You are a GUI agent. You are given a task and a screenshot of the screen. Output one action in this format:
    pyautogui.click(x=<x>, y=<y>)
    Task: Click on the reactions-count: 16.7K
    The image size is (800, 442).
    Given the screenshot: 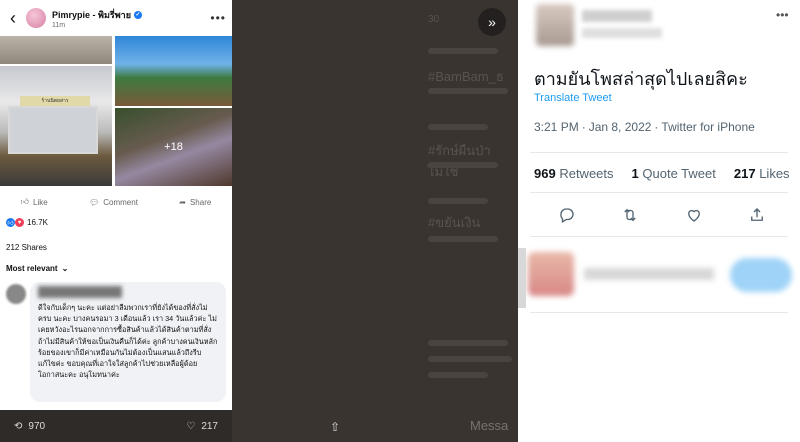 What is the action you would take?
    pyautogui.click(x=37, y=222)
    